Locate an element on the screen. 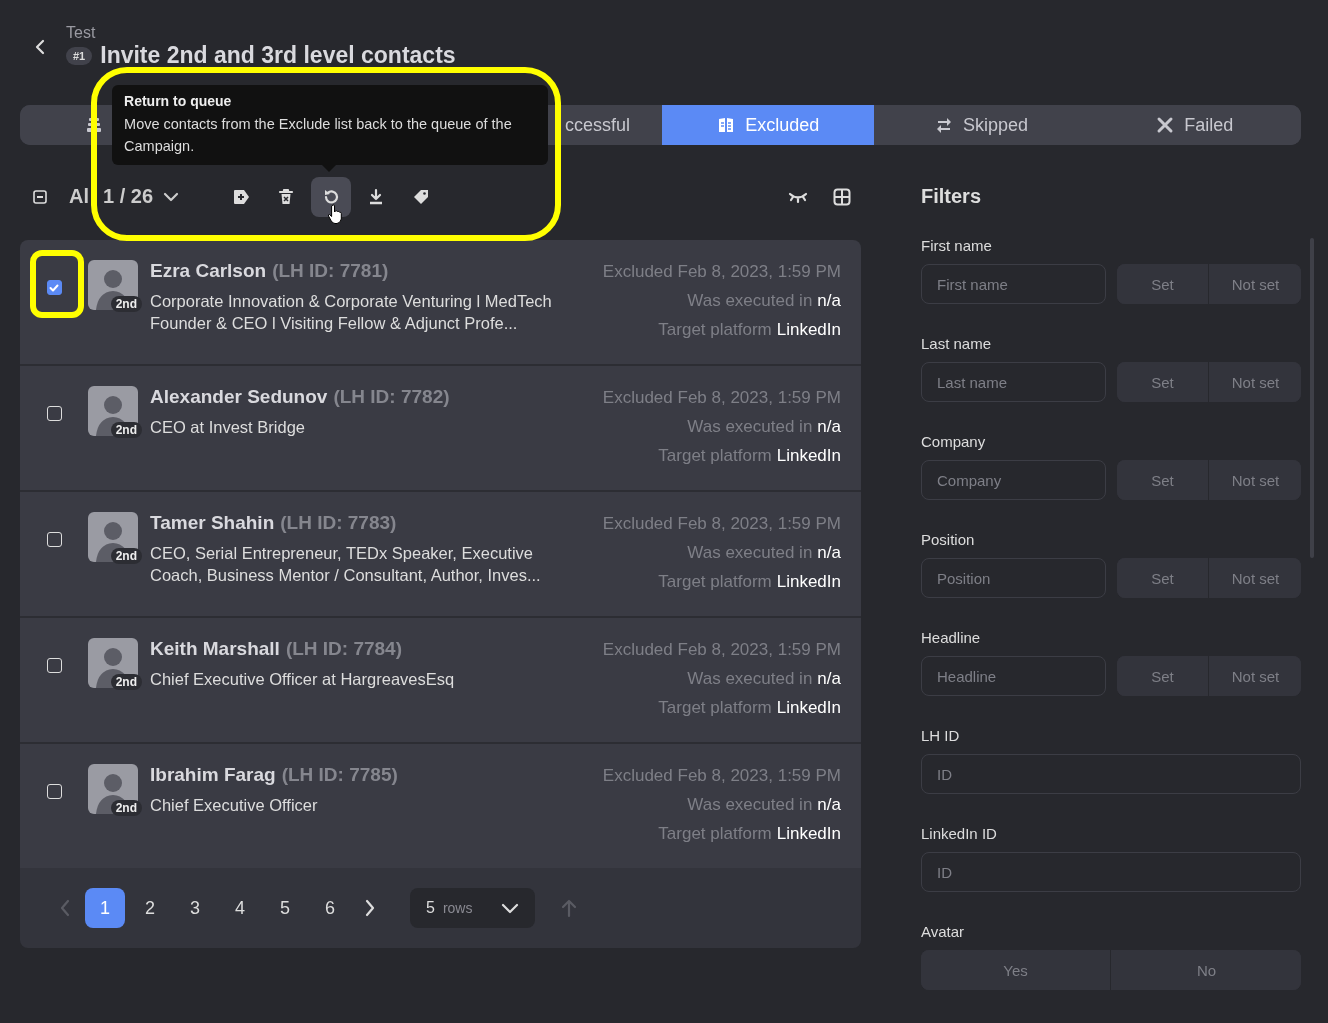 This screenshot has height=1023, width=1328. selection-label: Al is located at coordinates (79, 196).